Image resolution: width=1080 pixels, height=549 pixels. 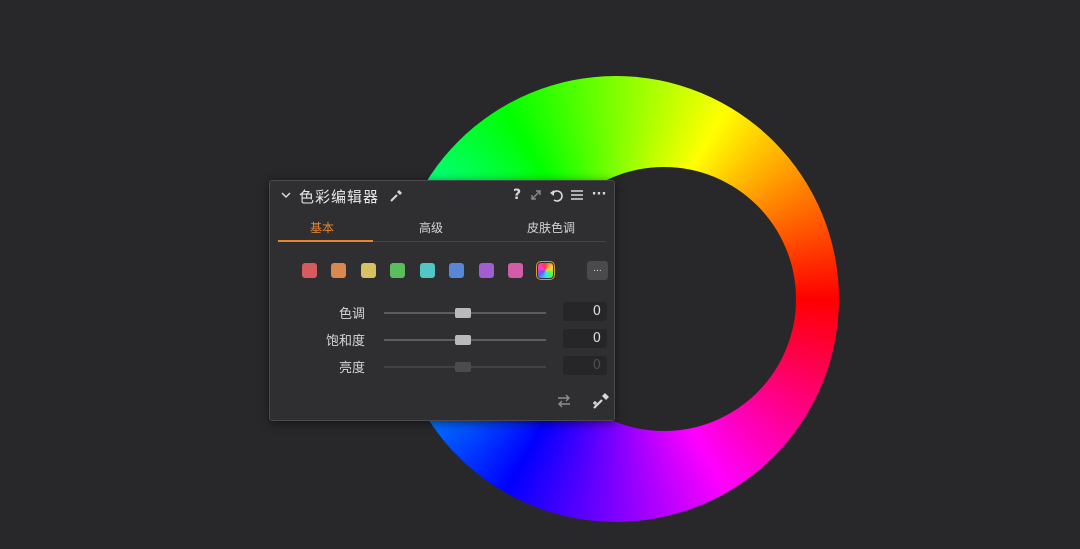 I want to click on swatch-purple, so click(x=486, y=270).